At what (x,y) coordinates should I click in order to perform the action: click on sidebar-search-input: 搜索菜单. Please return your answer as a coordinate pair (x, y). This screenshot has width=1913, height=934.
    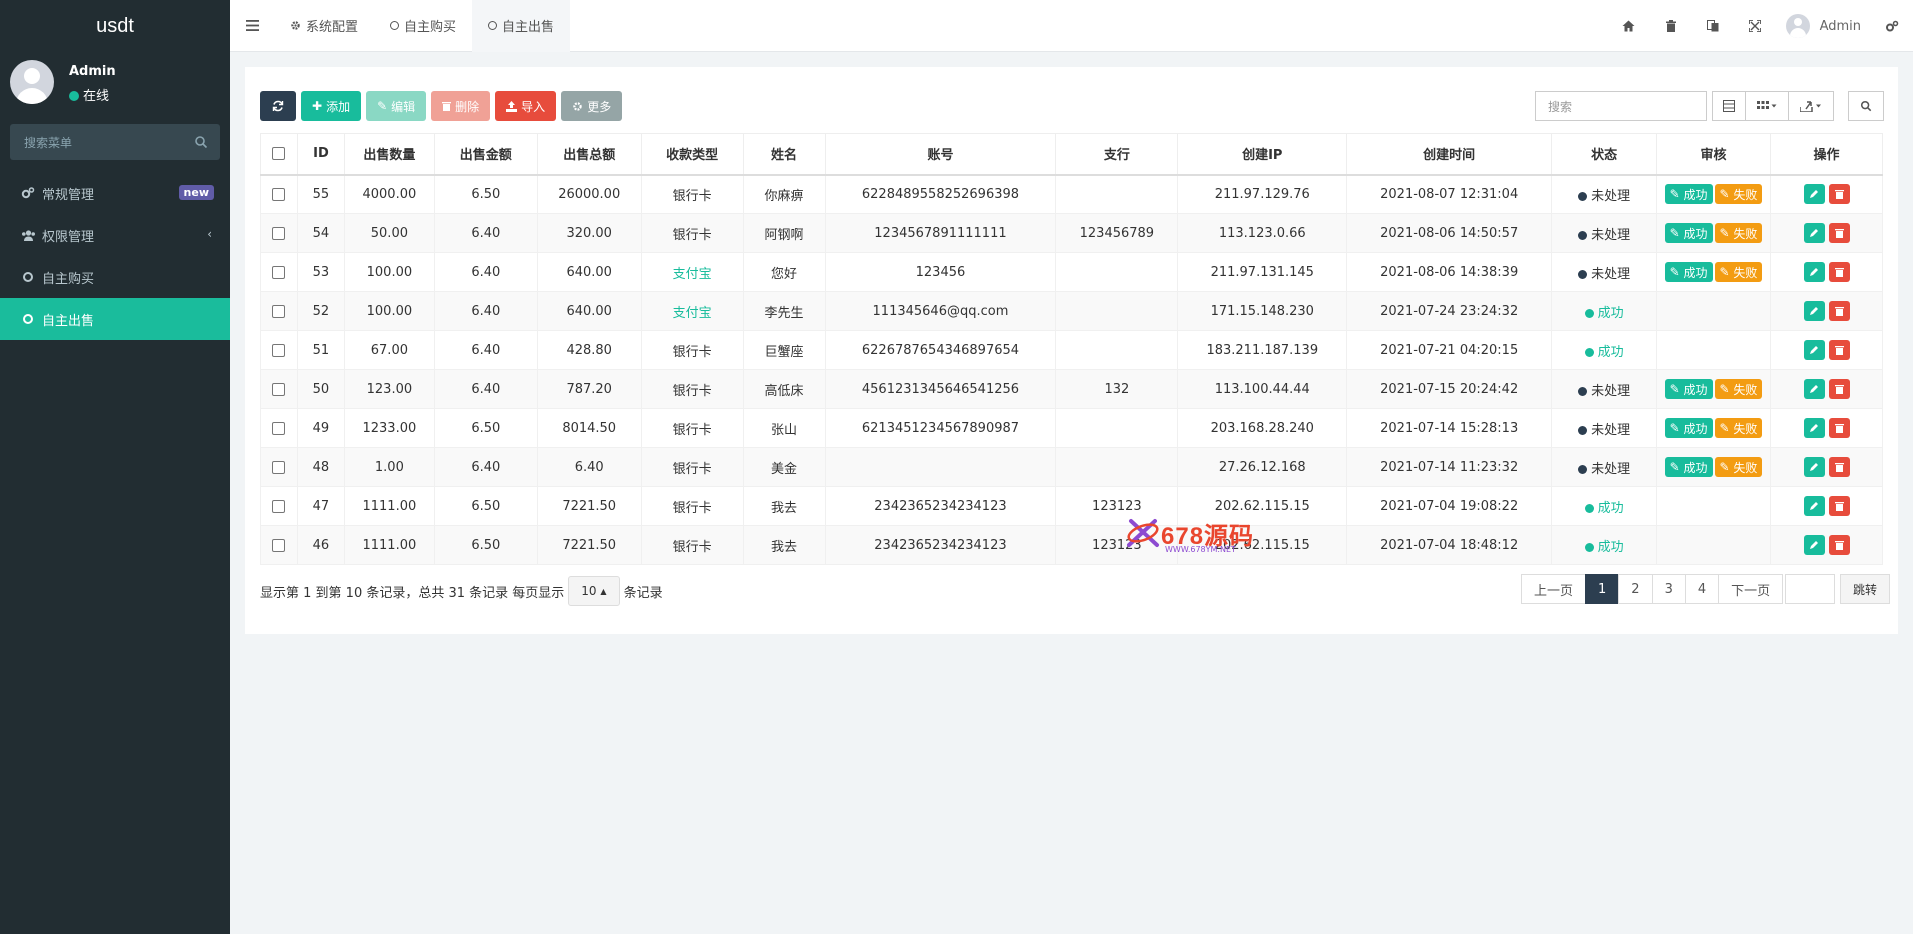
    Looking at the image, I should click on (115, 142).